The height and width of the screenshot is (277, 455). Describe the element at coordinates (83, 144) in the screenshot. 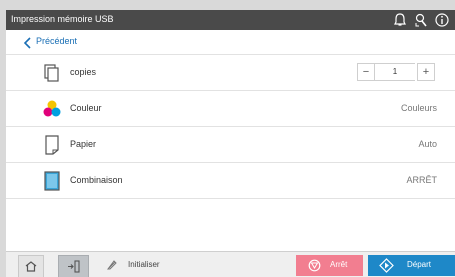

I see `setting-label-paper: Papier` at that location.